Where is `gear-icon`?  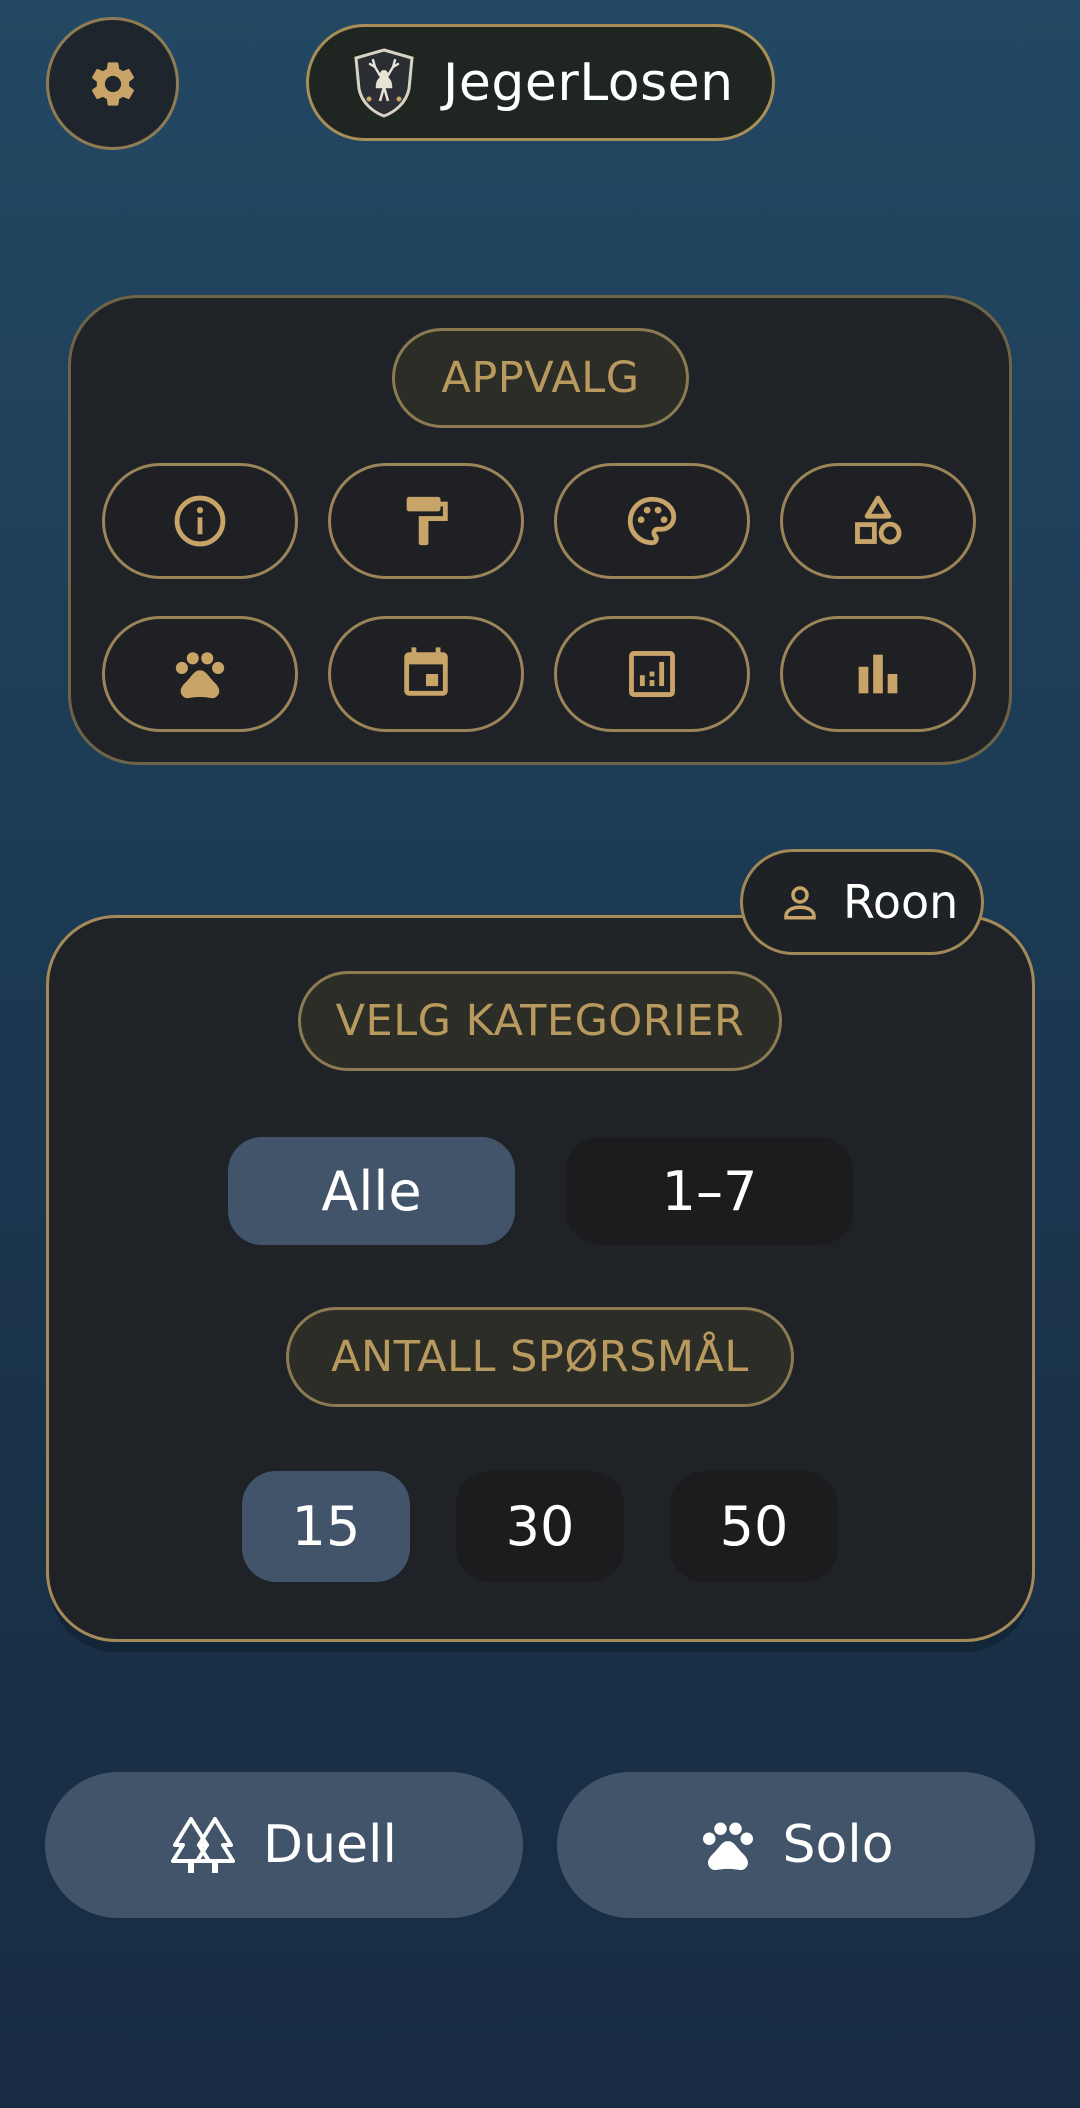 gear-icon is located at coordinates (112, 83).